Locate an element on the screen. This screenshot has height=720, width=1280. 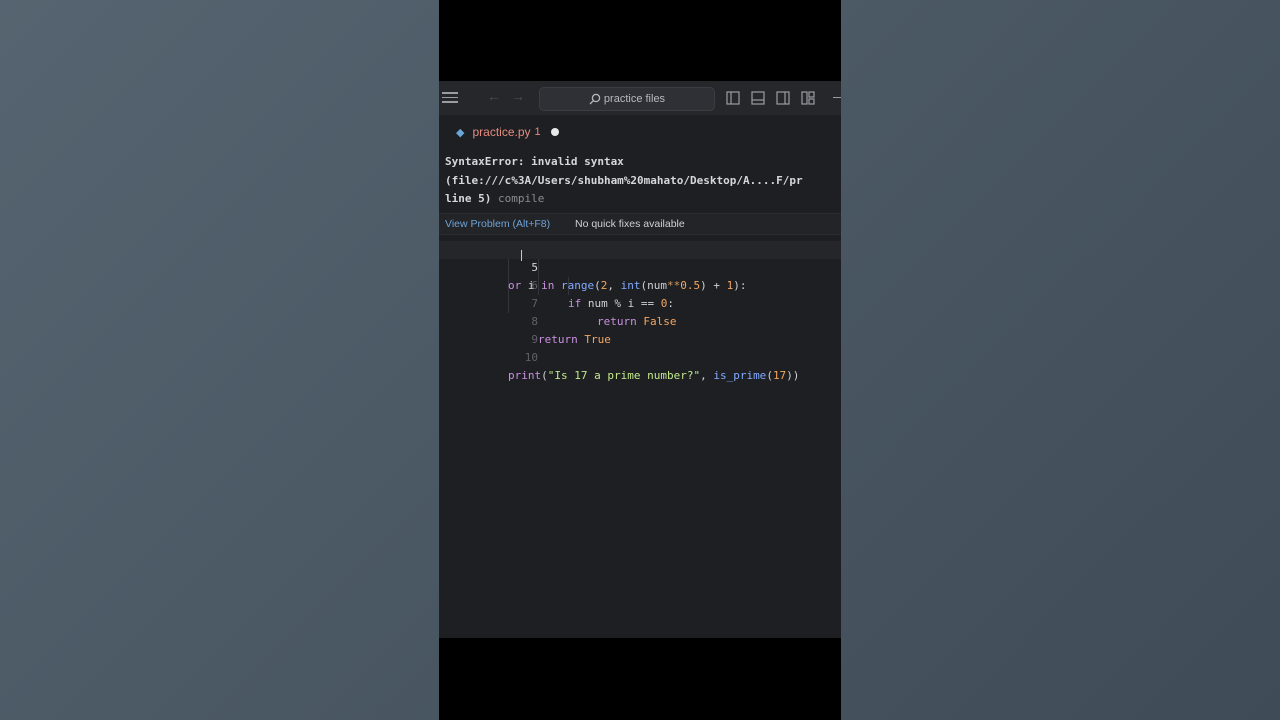
error-line-3-main: line 5) is located at coordinates (468, 198).